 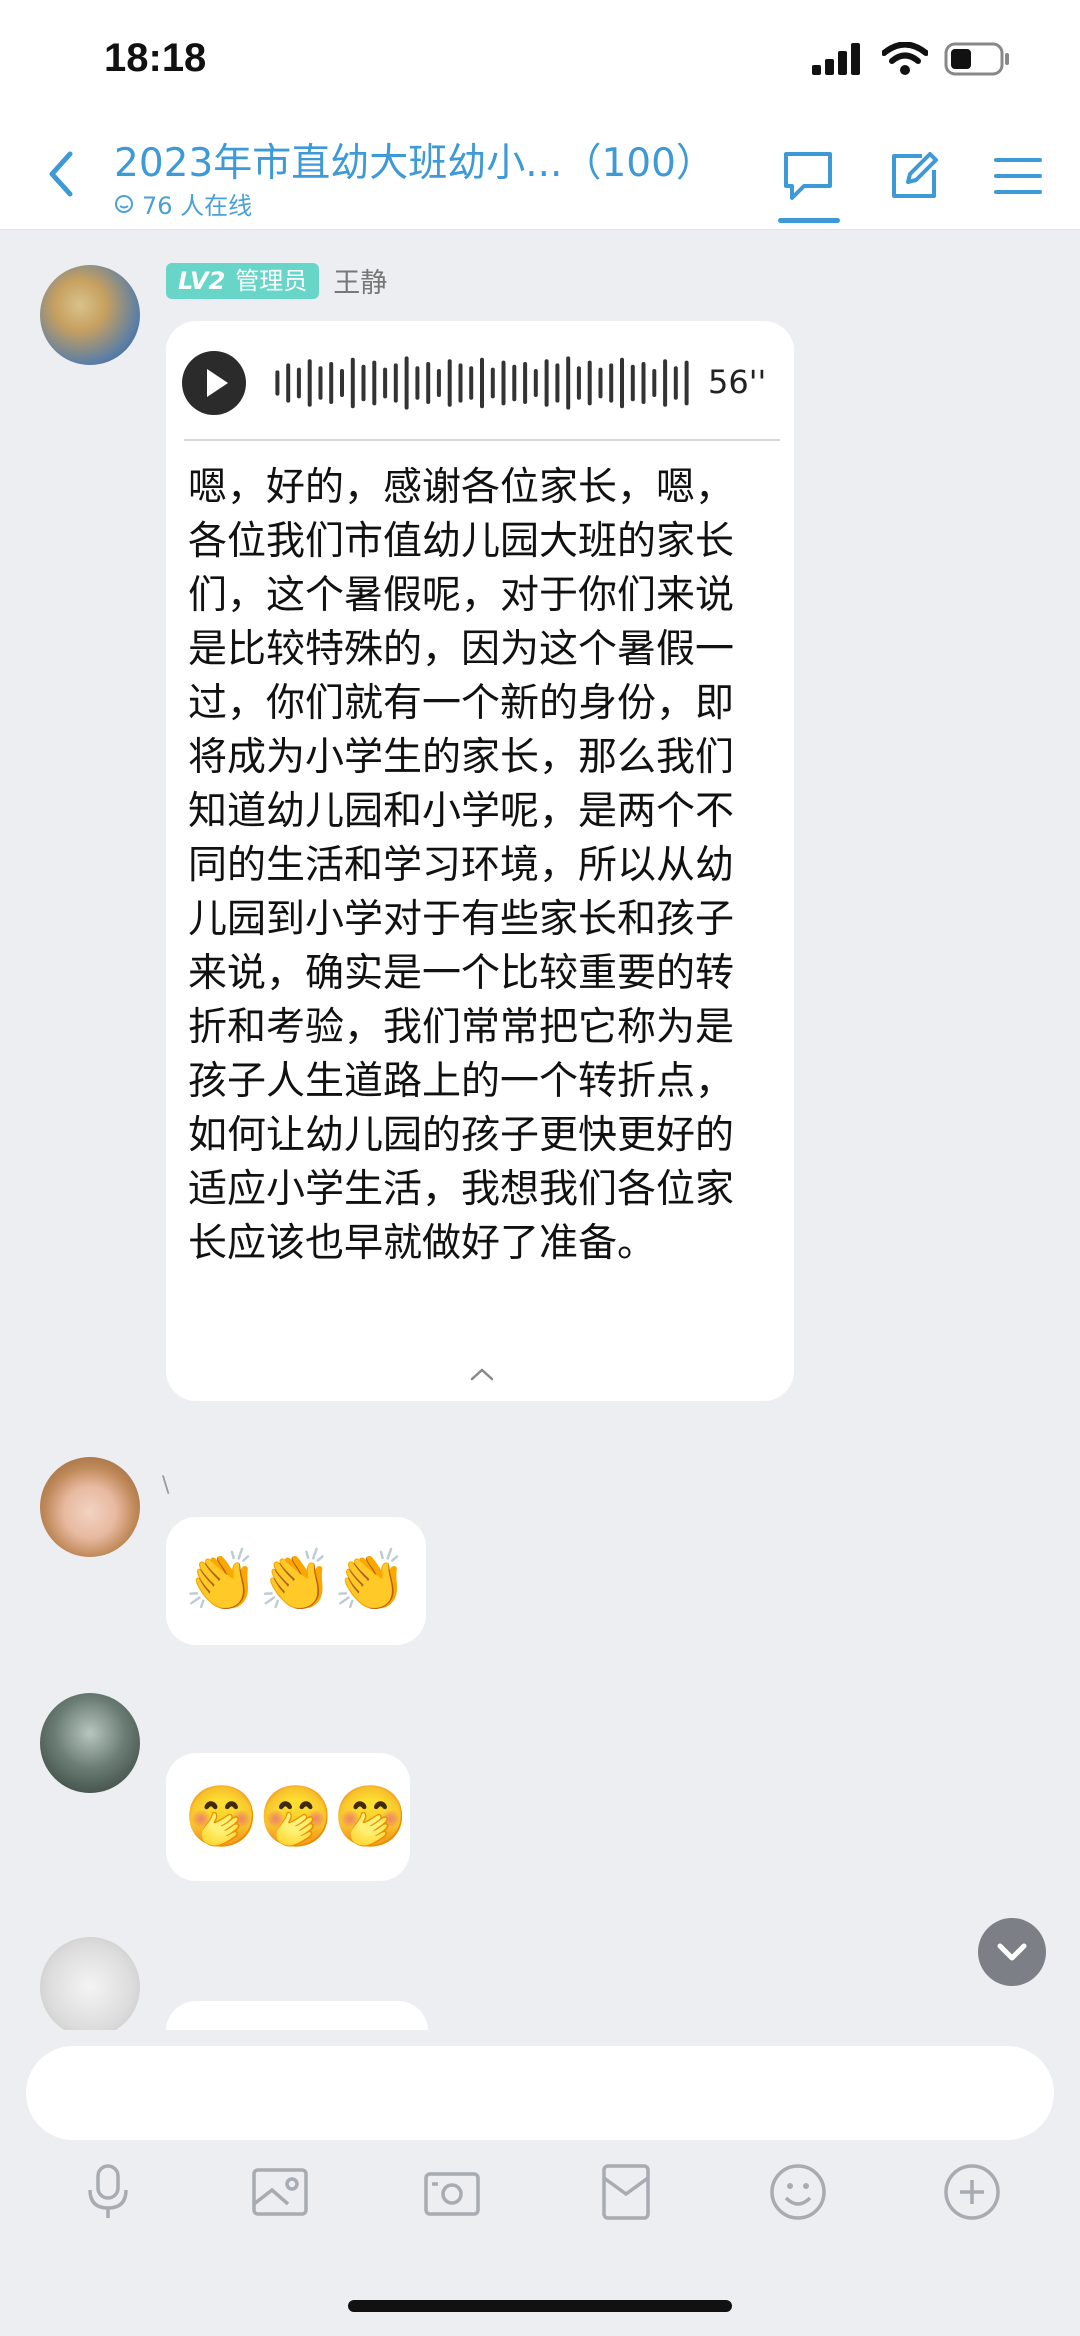 What do you see at coordinates (809, 220) in the screenshot?
I see `active-tab-indicator` at bounding box center [809, 220].